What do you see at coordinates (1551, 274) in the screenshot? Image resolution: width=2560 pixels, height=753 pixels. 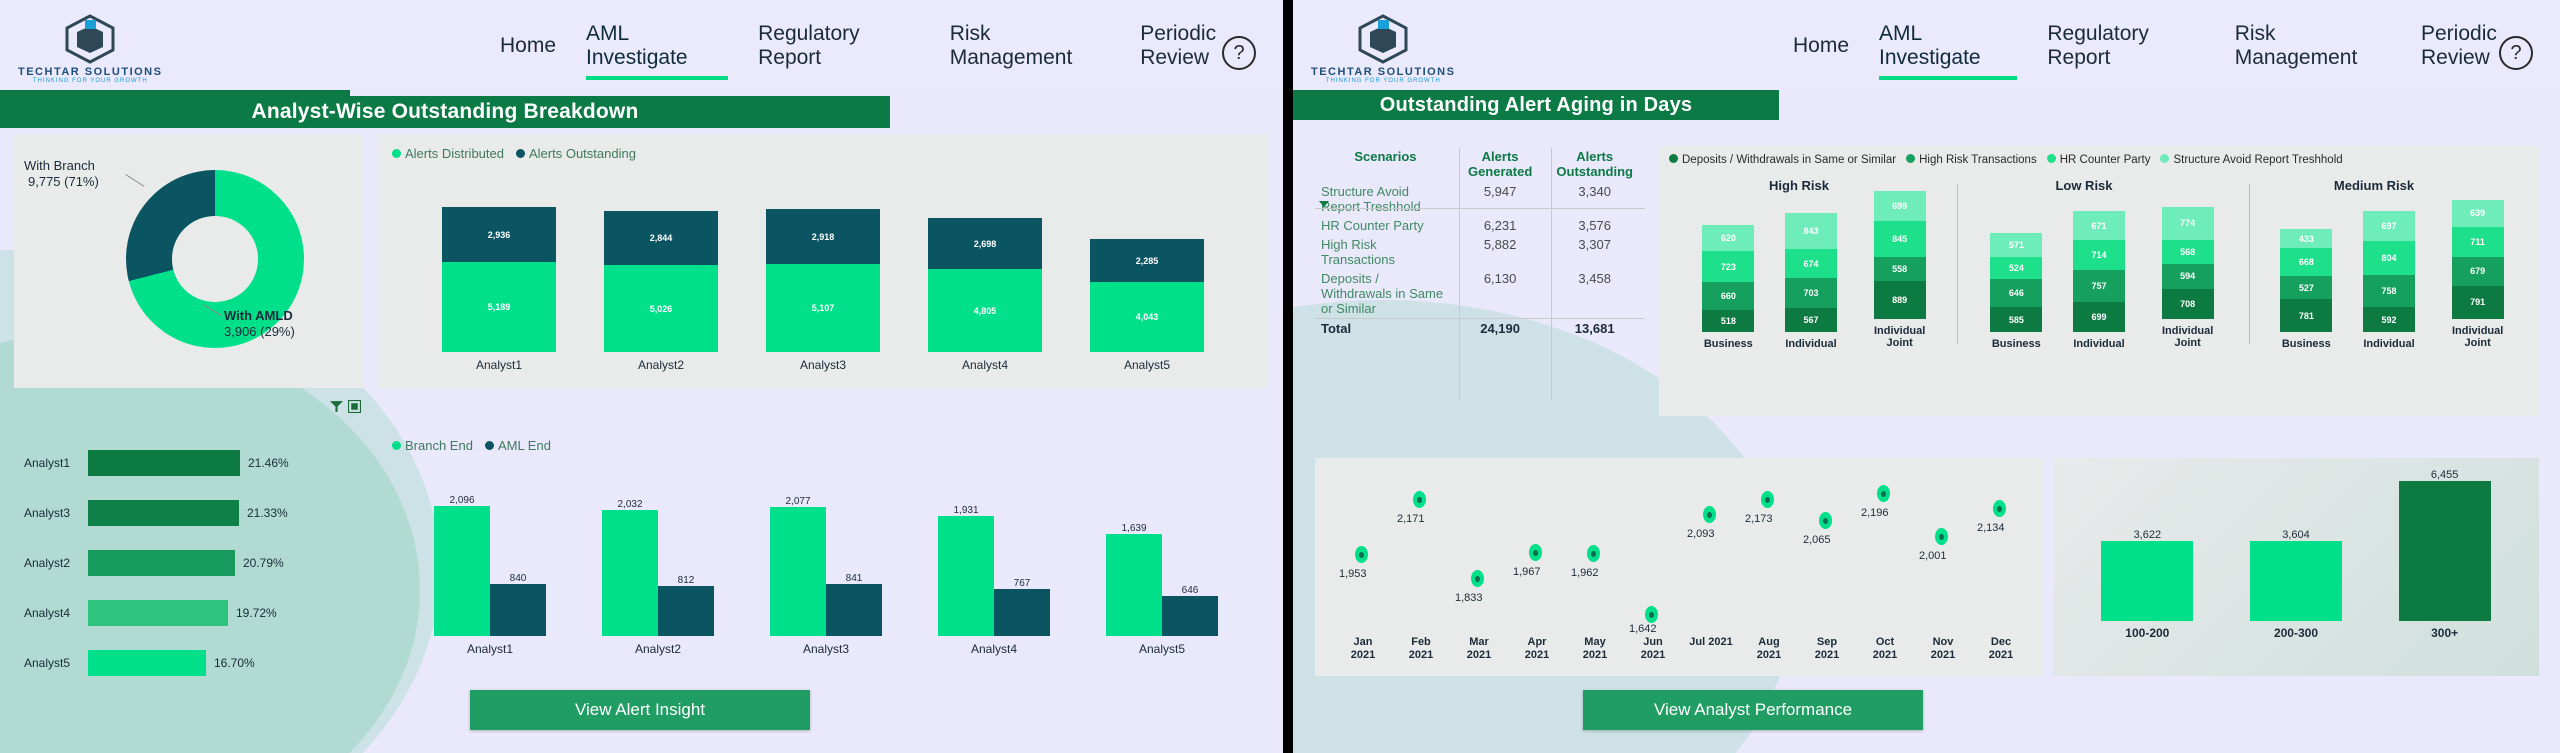 I see `table-col-divider` at bounding box center [1551, 274].